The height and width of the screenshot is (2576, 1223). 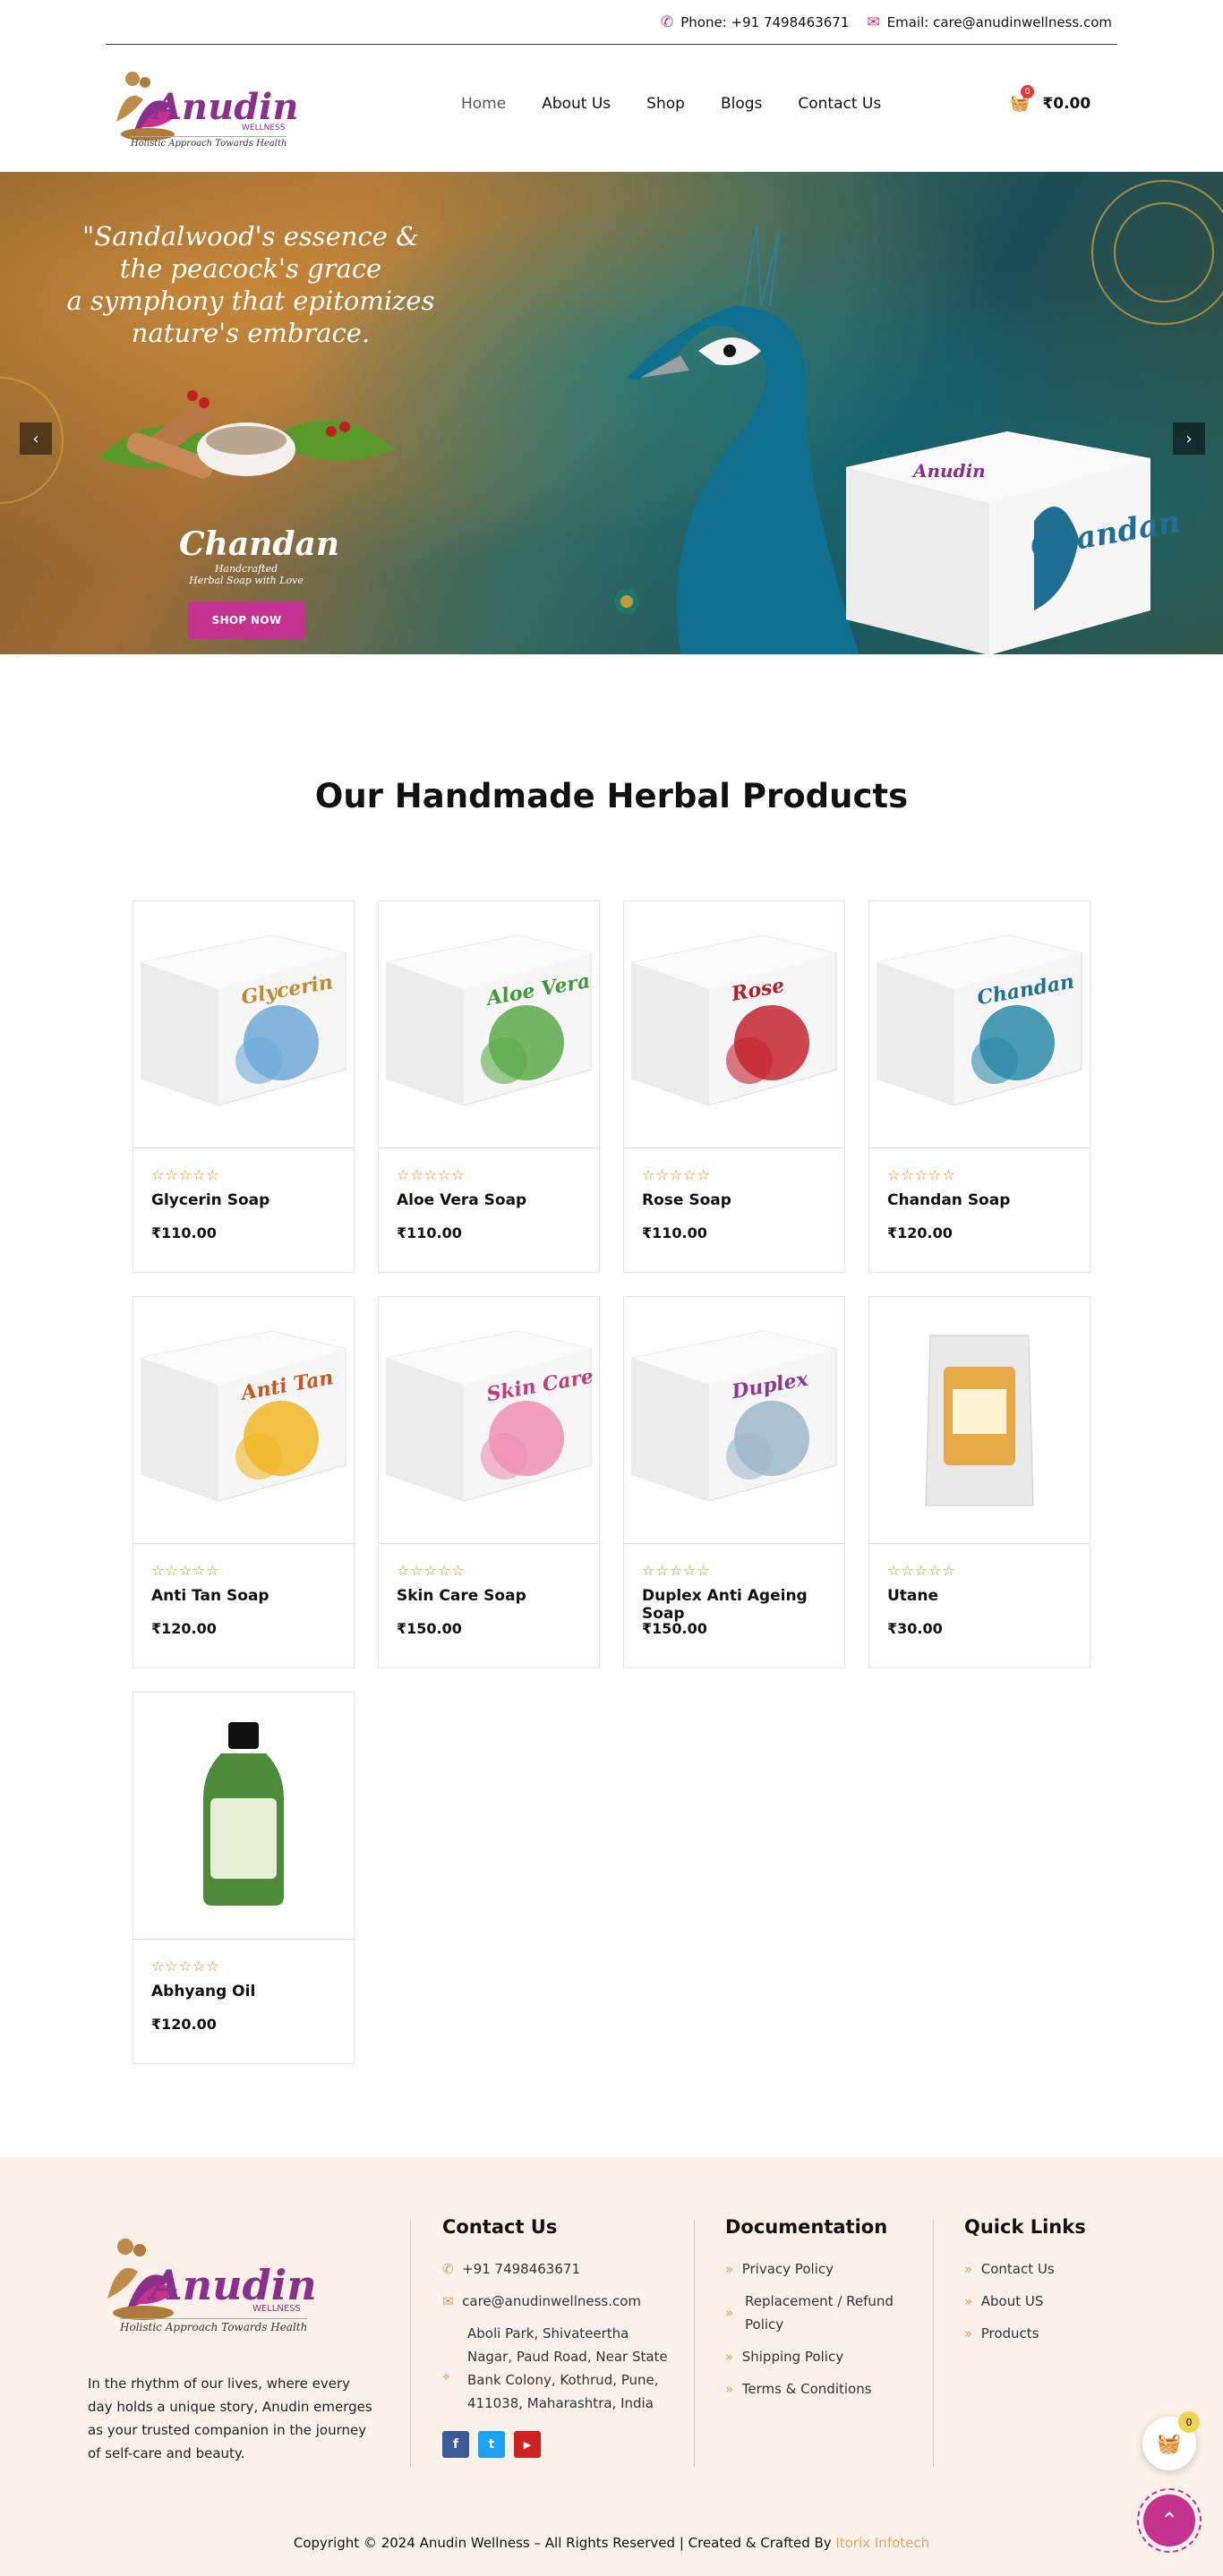 I want to click on product-image: Aloe Vera, so click(x=489, y=1024).